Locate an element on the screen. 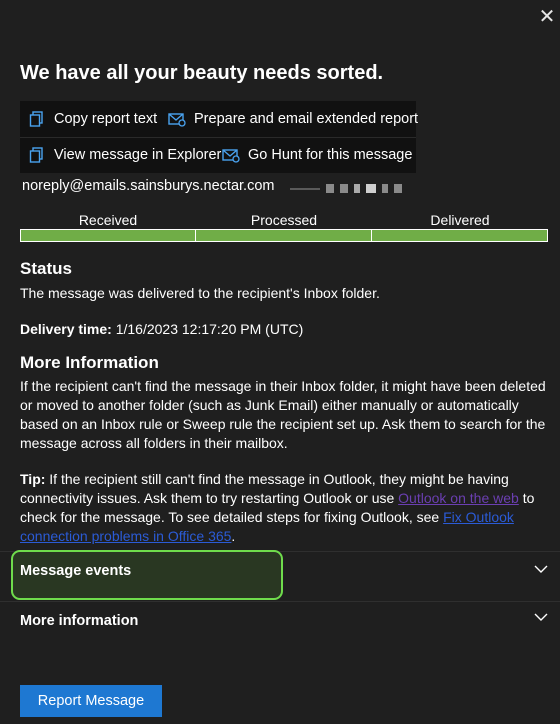 Image resolution: width=560 pixels, height=724 pixels. stage-label: Received is located at coordinates (108, 220).